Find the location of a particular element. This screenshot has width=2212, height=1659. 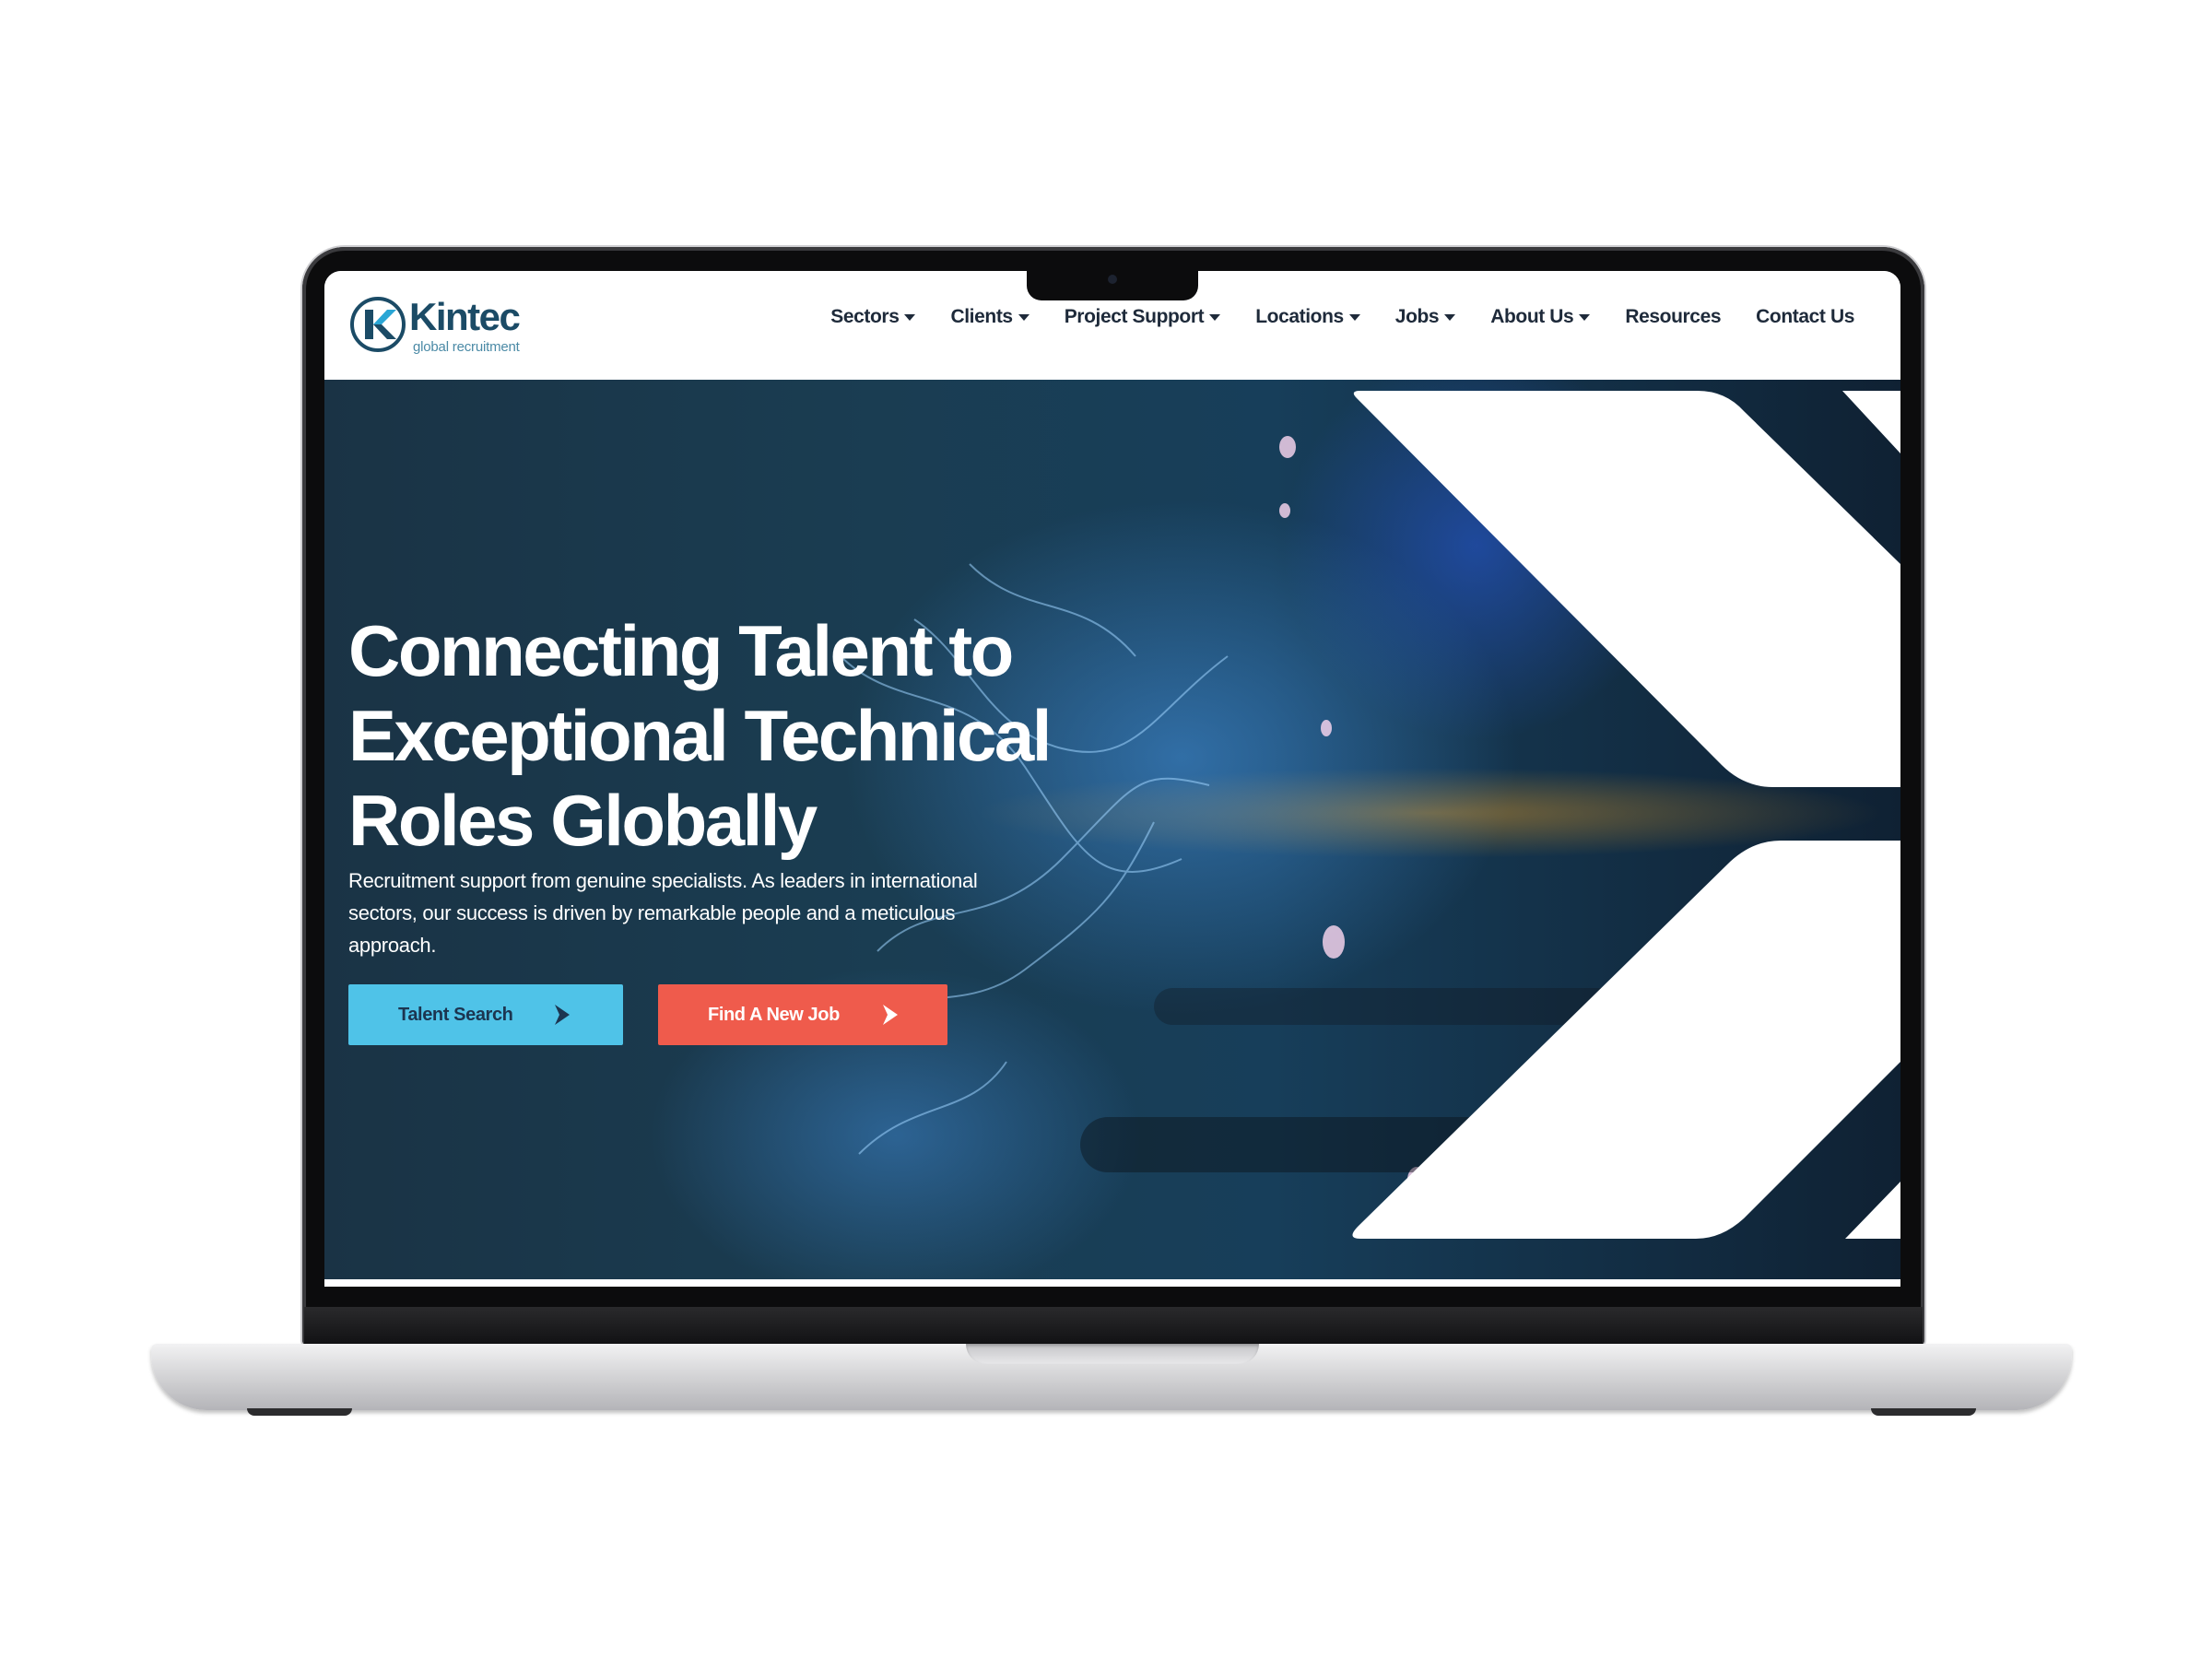

nav-item-about-us: About Us is located at coordinates (1540, 317).